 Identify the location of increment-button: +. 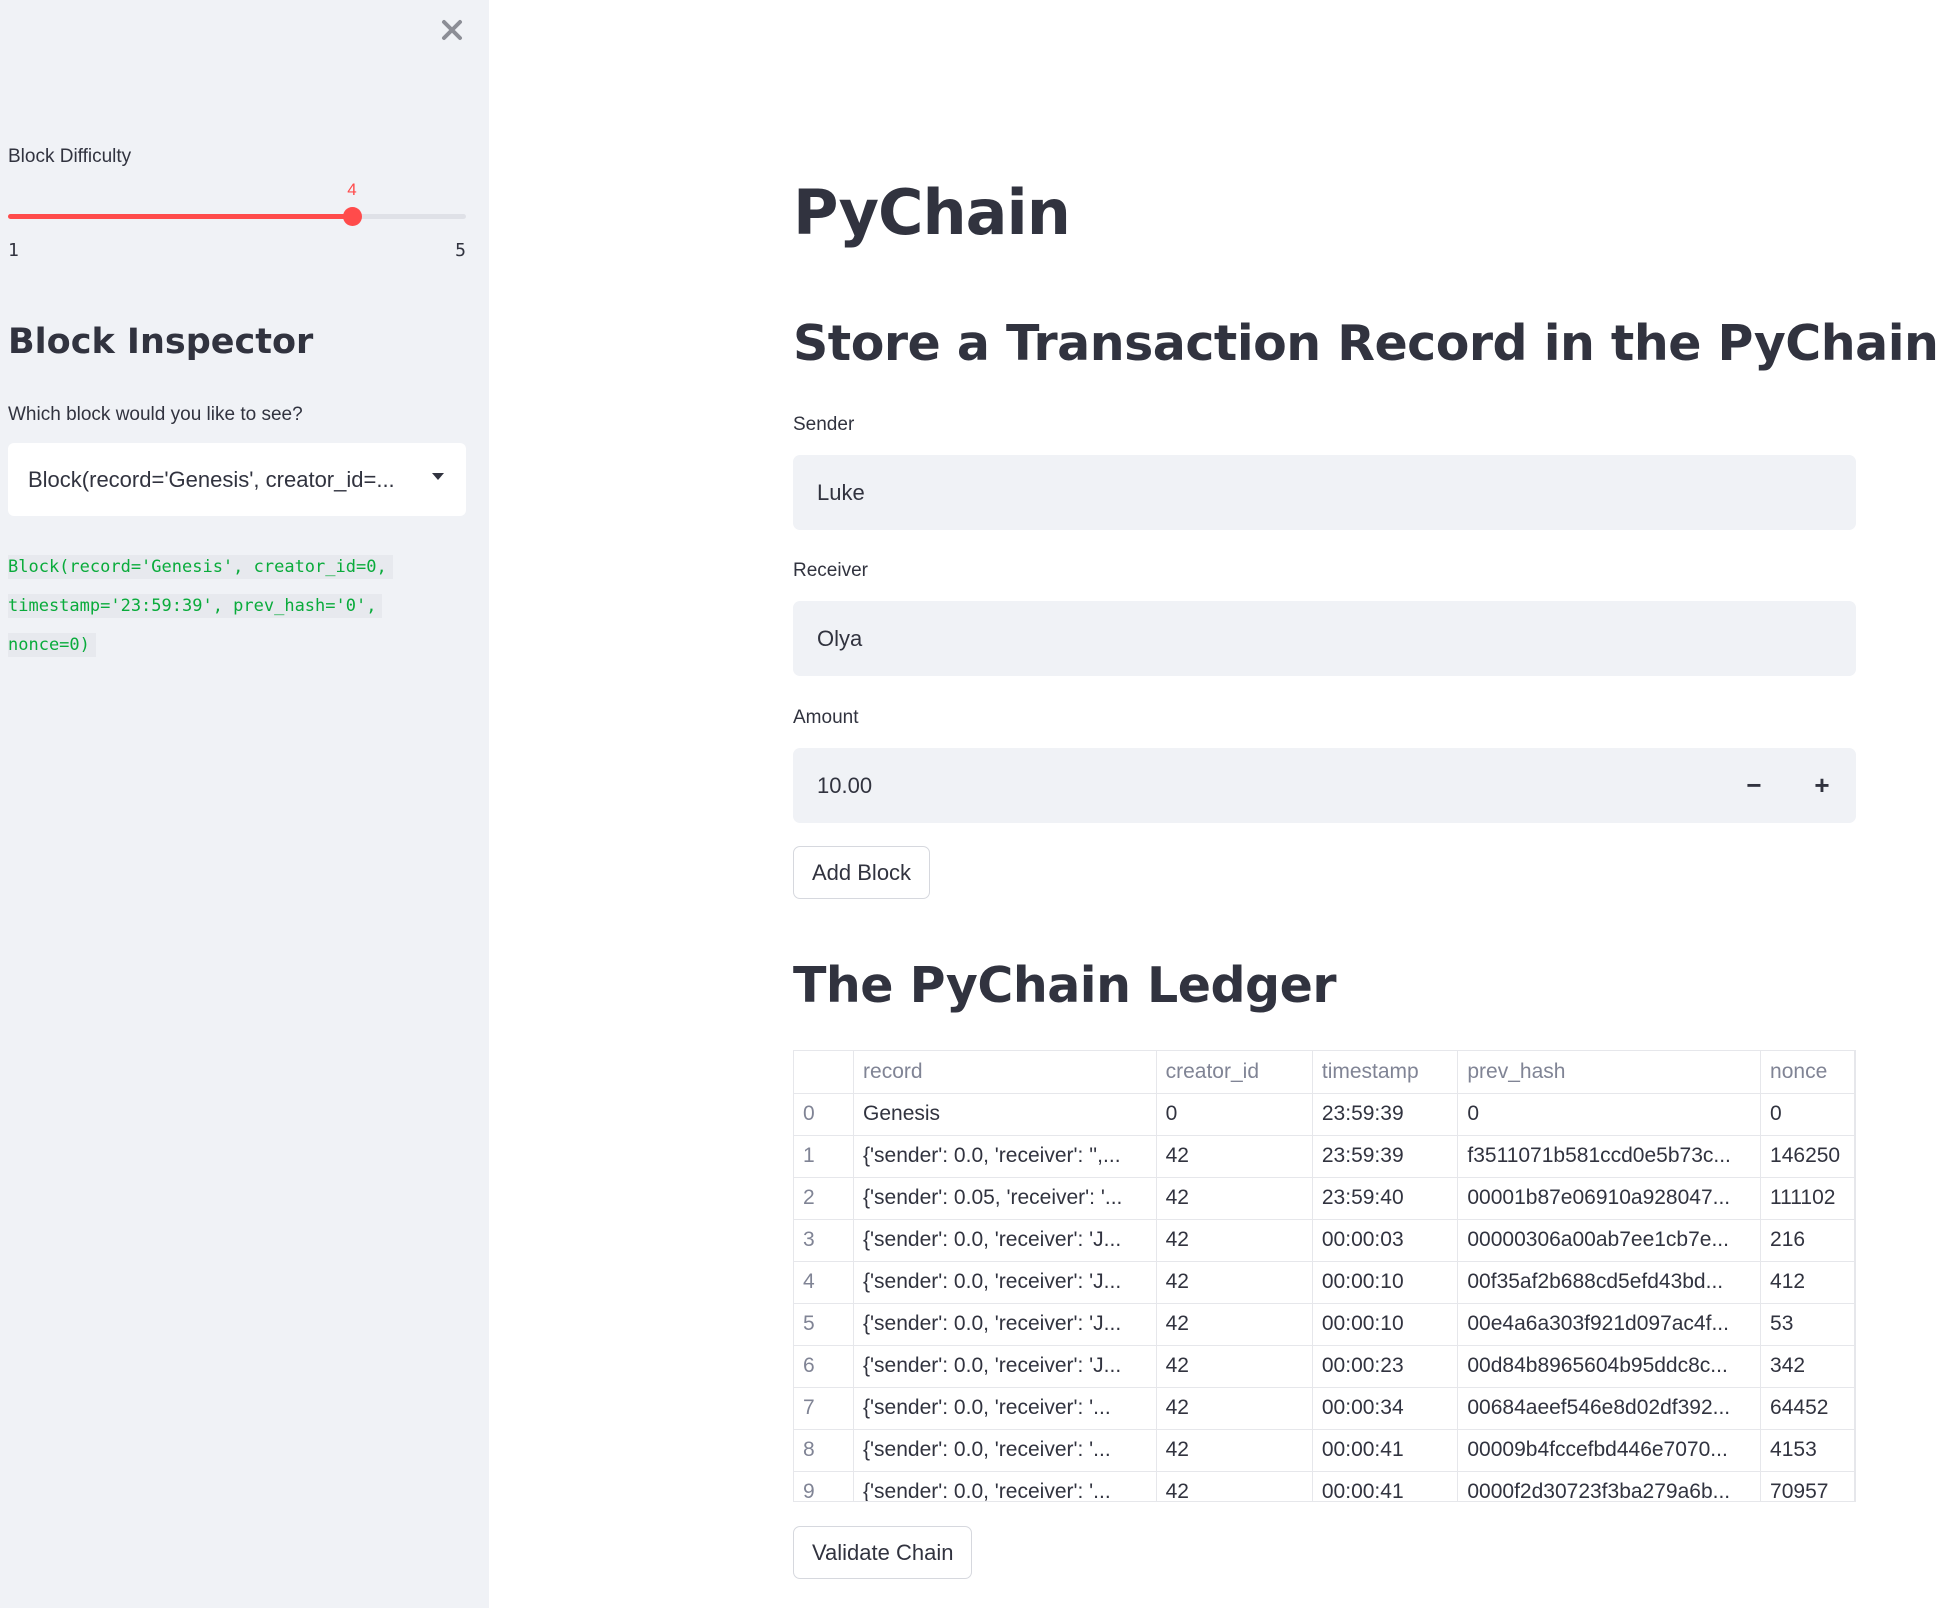
(1822, 785).